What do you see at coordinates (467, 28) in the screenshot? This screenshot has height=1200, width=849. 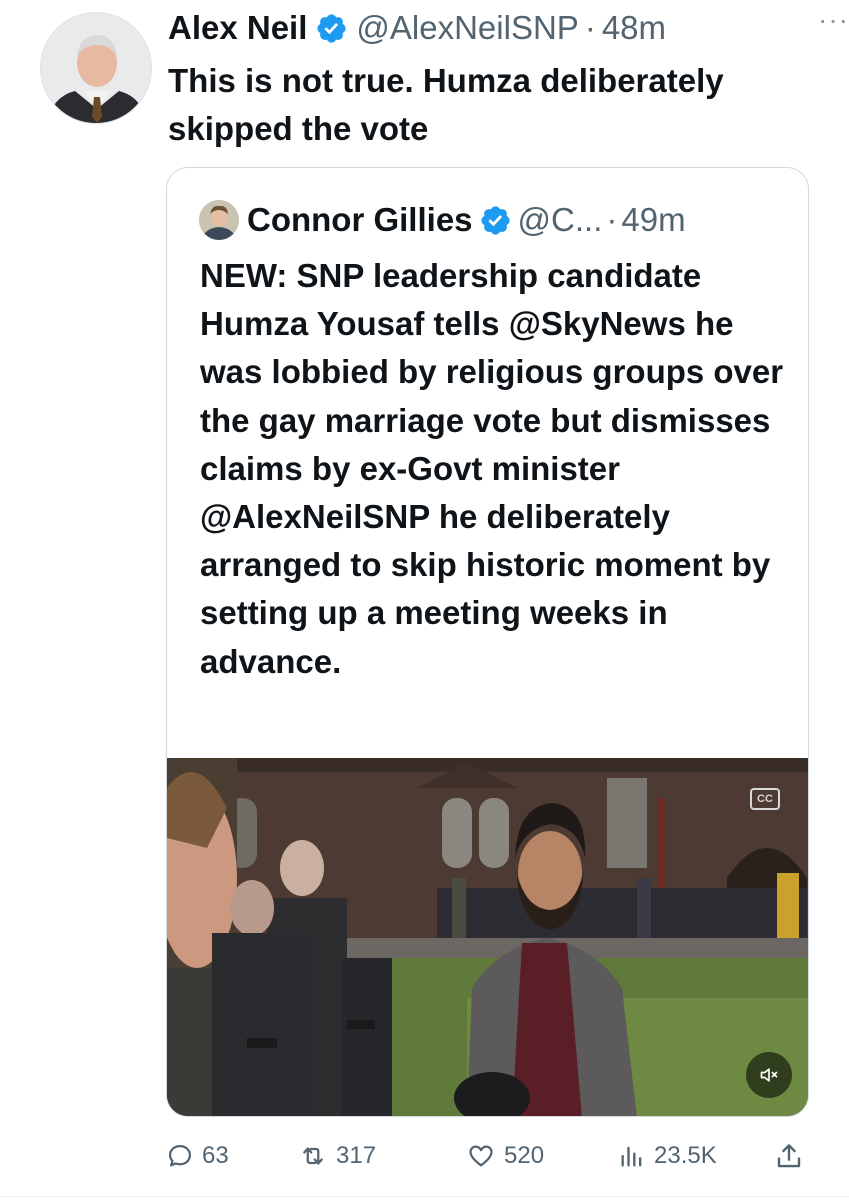 I see `author-handle: @AlexNeilSNP` at bounding box center [467, 28].